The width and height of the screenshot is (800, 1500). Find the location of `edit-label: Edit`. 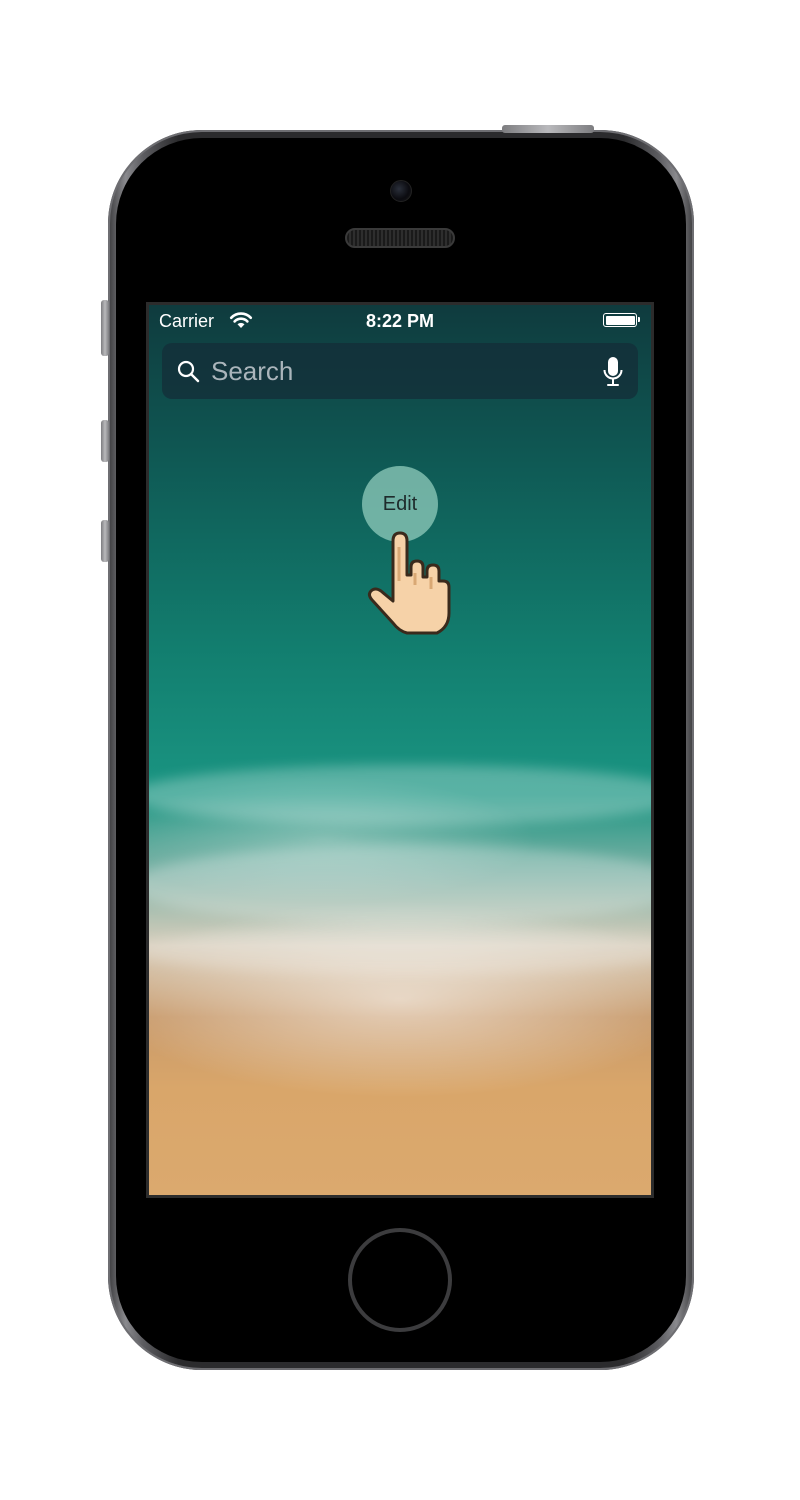

edit-label: Edit is located at coordinates (400, 503).